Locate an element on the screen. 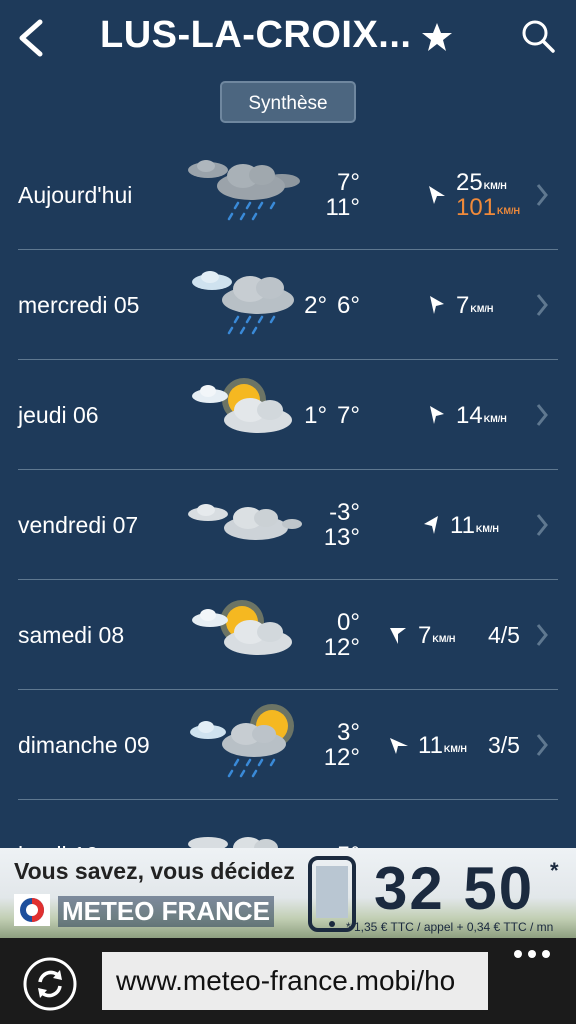  forecast-row-wednesday: mercredi 05 2° 6° 7KM/H is located at coordinates (288, 305).